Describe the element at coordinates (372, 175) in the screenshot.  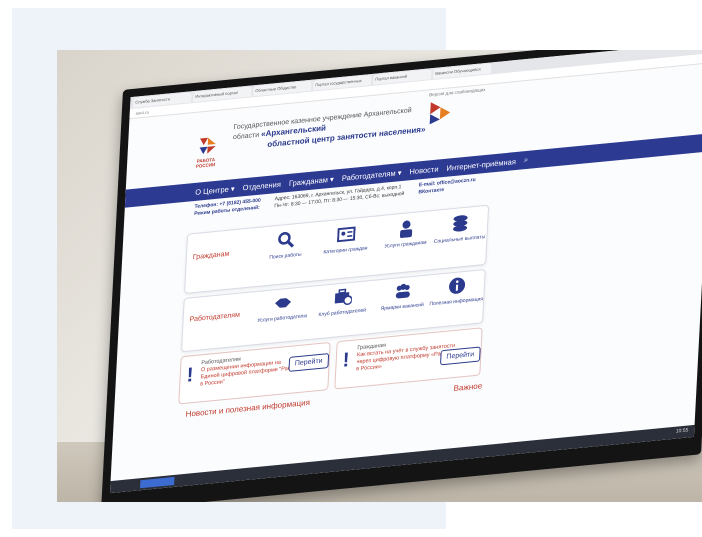
I see `nav-employers: Работодателям ▾` at that location.